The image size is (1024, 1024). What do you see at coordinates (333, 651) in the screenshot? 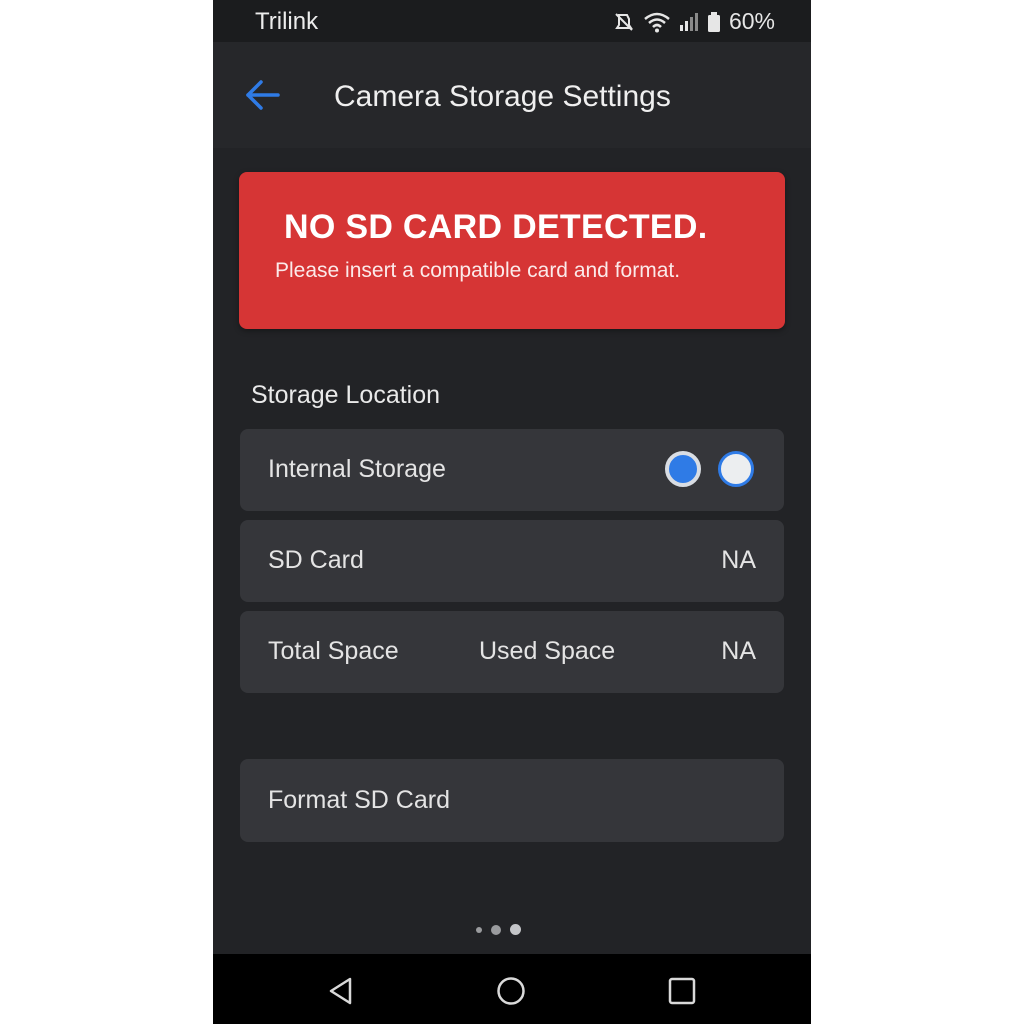
I see `total-space-label: Total Space` at bounding box center [333, 651].